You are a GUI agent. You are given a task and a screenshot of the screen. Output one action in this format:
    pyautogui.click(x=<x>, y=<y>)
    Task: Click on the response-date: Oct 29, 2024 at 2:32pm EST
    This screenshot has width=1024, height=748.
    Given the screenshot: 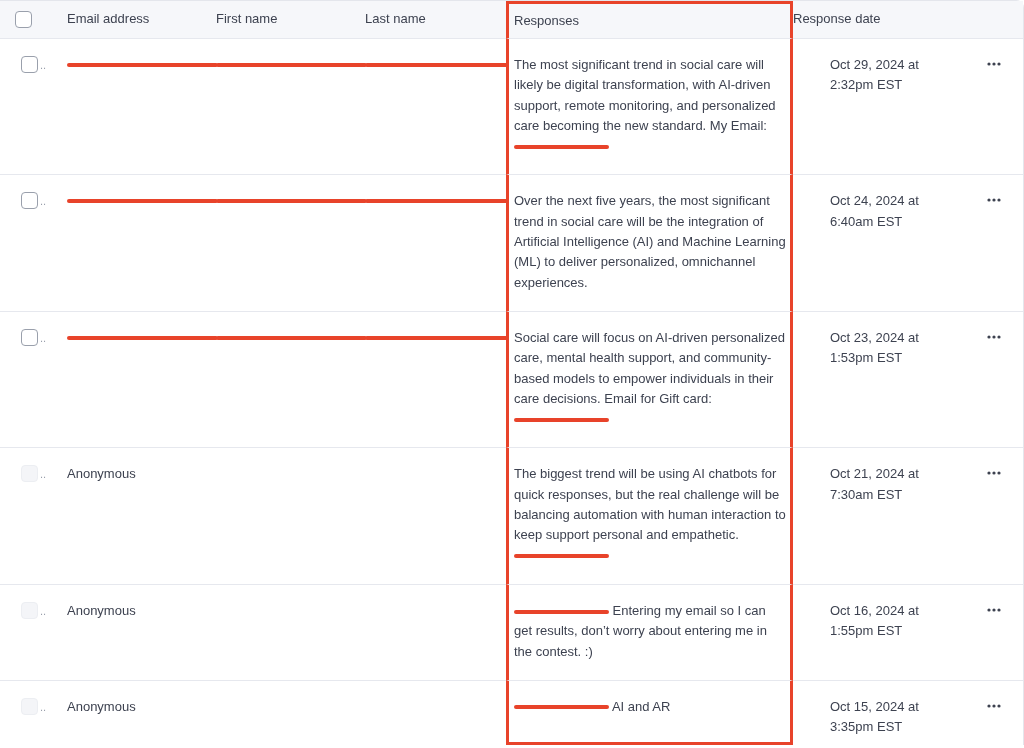 What is the action you would take?
    pyautogui.click(x=875, y=75)
    